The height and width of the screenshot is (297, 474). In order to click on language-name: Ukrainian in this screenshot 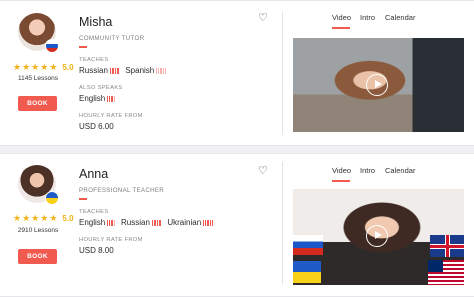, I will do `click(184, 222)`.